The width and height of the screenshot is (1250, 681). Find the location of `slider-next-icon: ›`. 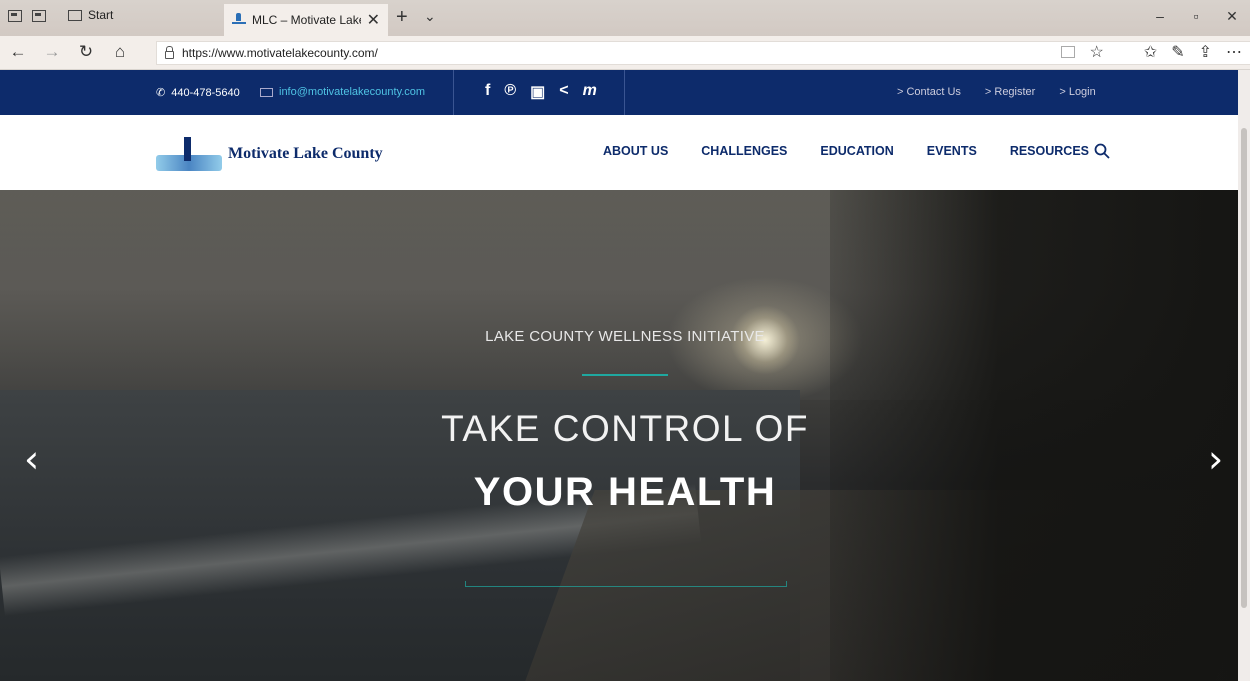

slider-next-icon: › is located at coordinates (1215, 459).